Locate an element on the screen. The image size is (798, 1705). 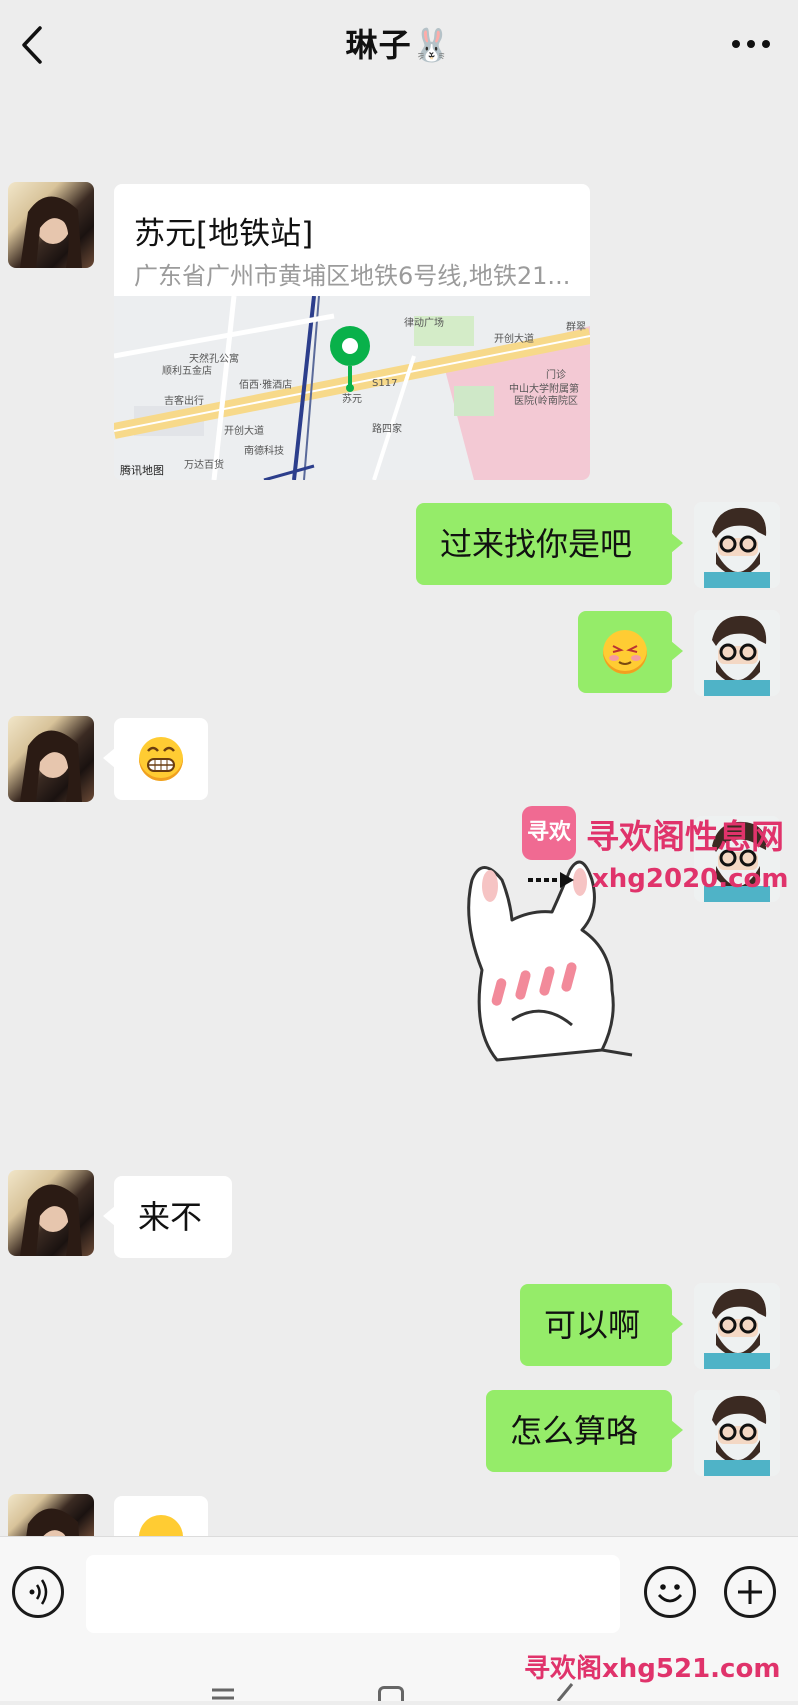
outgoing-emoji-message is located at coordinates (630, 652).